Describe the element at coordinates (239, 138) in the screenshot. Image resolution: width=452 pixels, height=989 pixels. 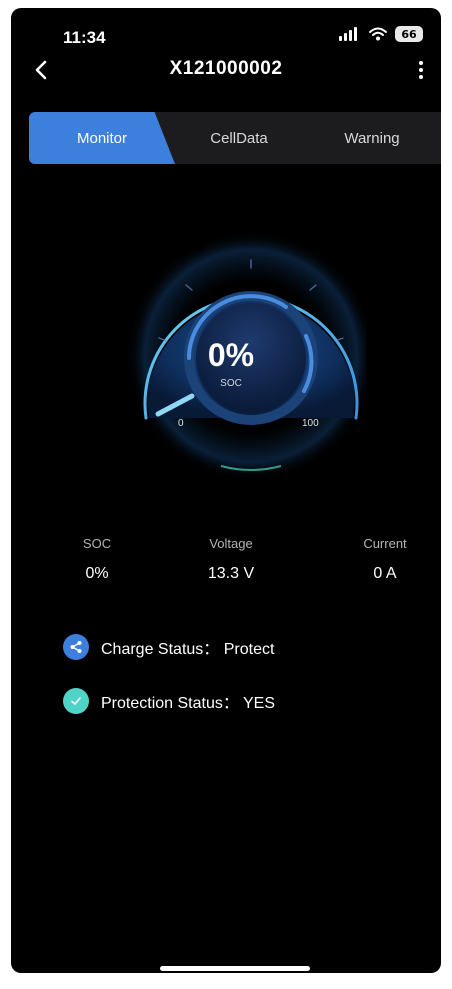
I see `tab-celldata: CellData` at that location.